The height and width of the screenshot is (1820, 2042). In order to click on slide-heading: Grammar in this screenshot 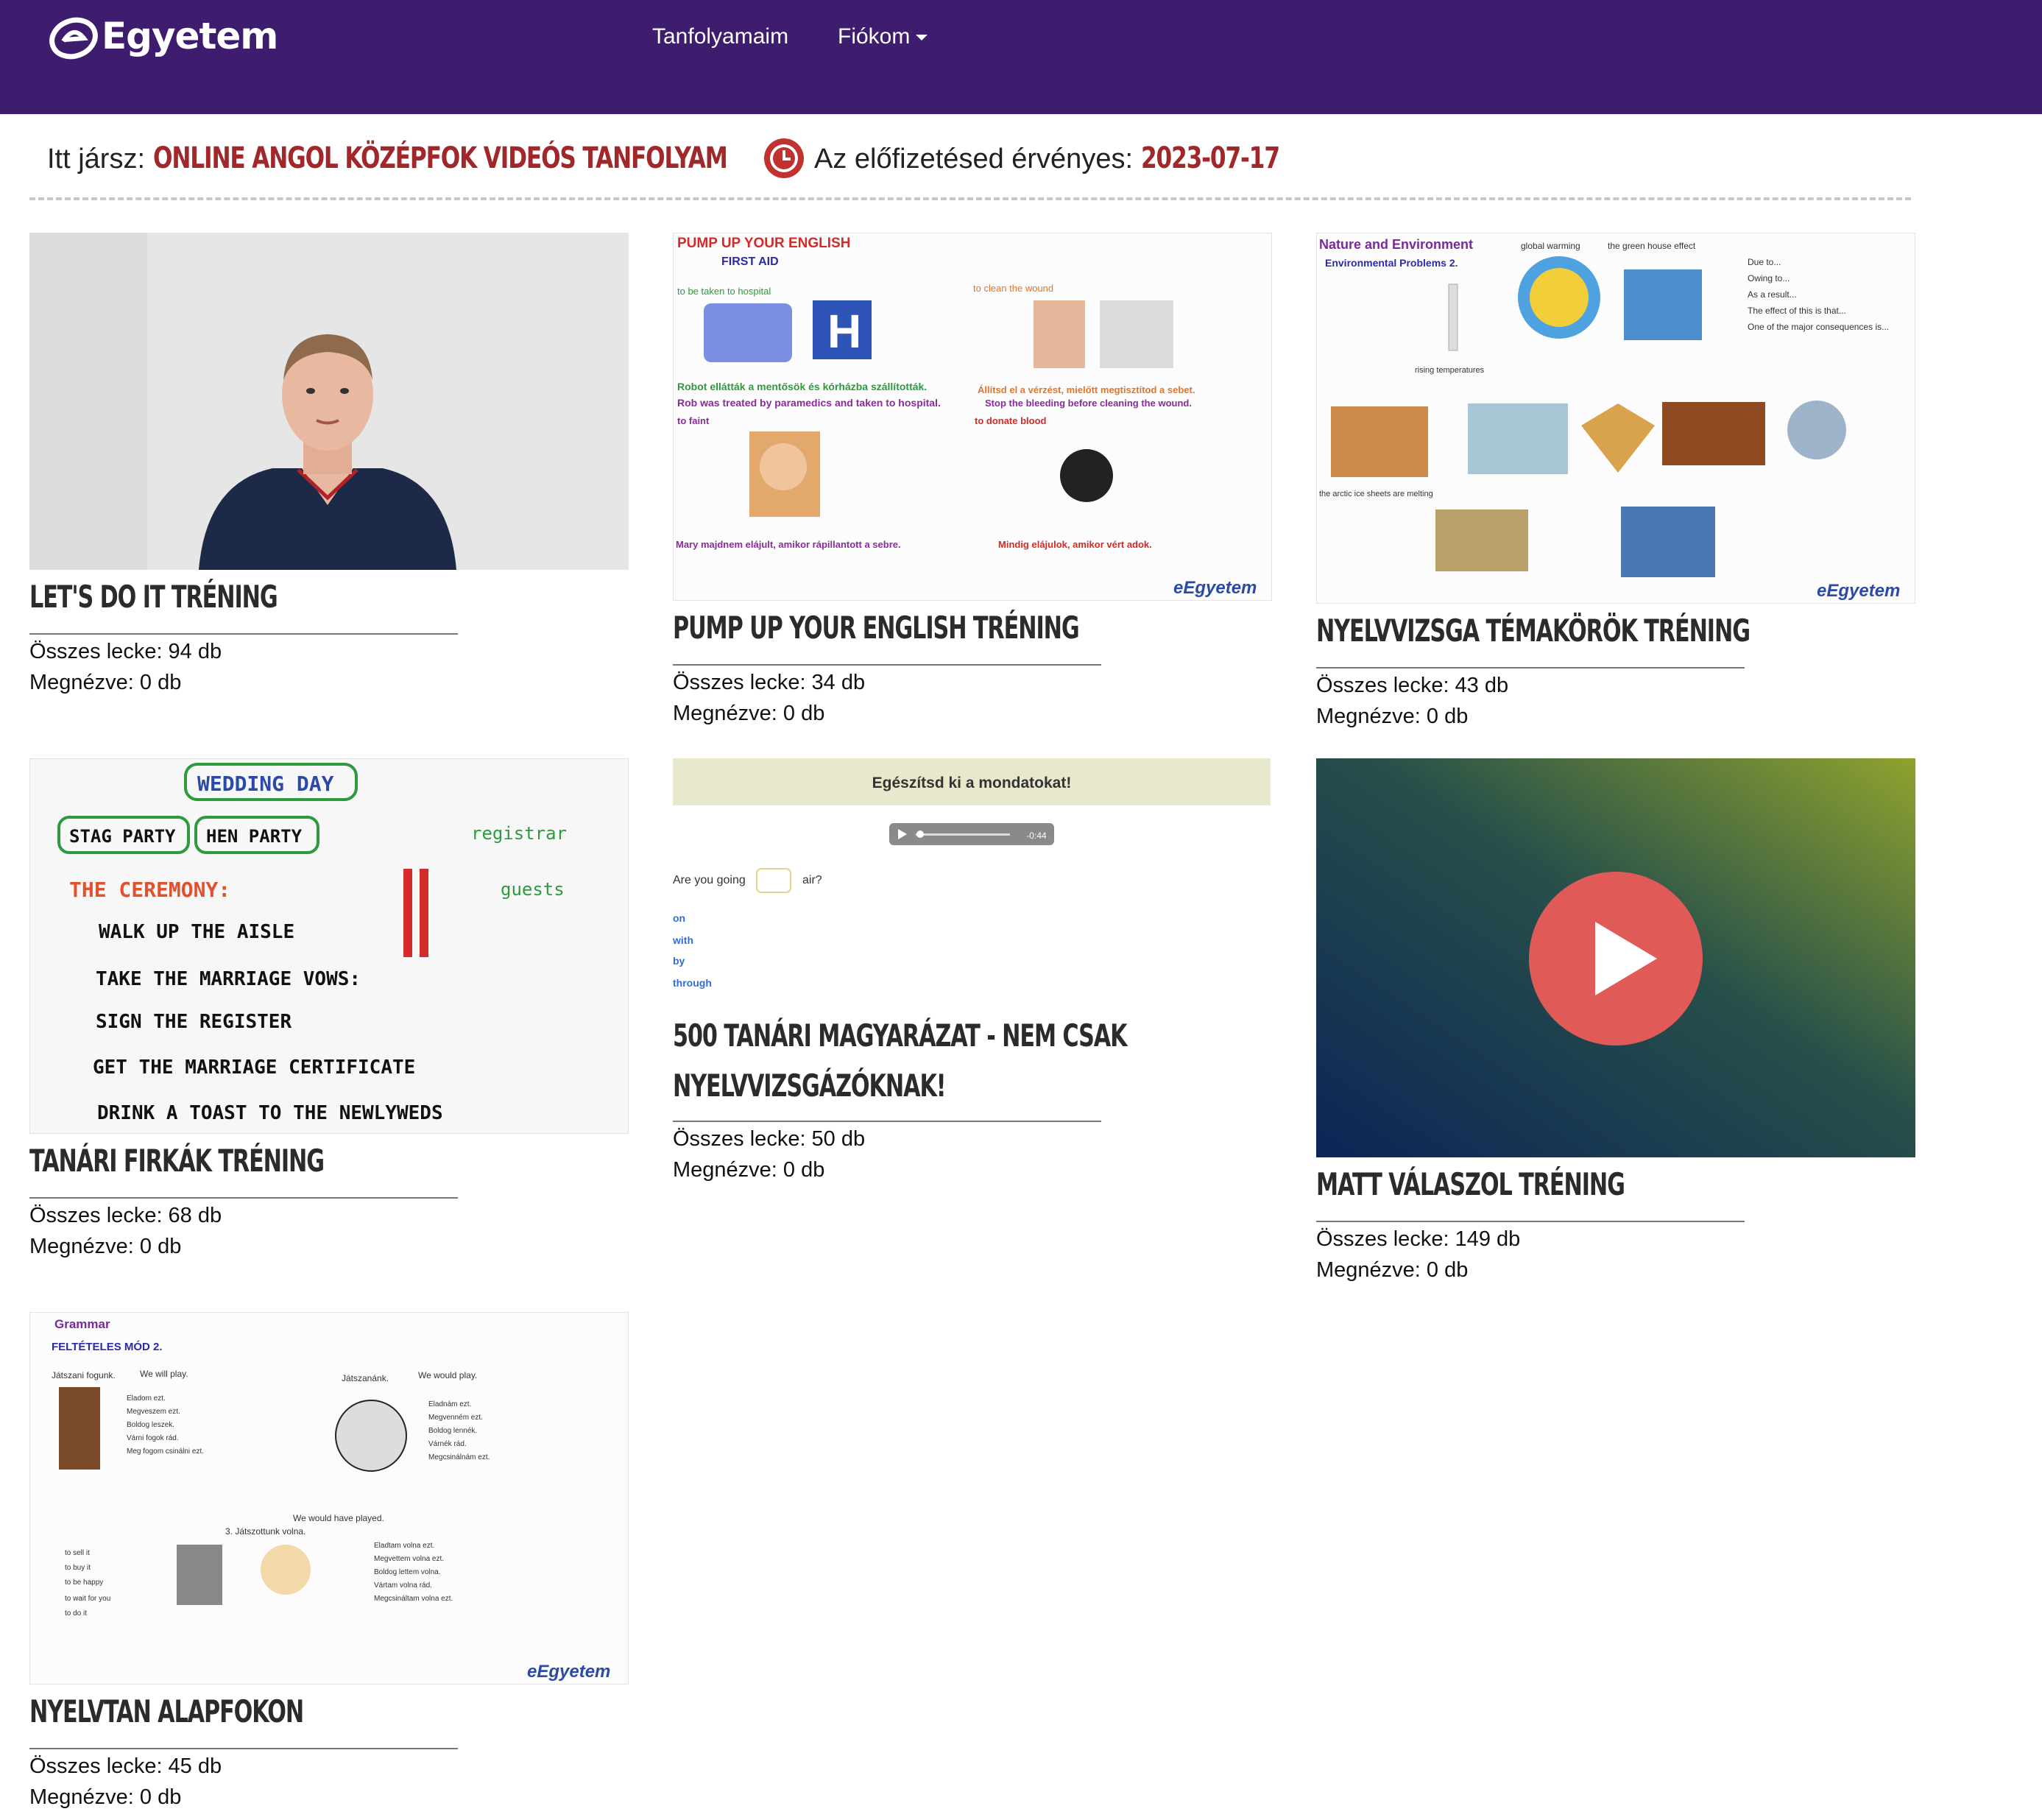, I will do `click(82, 1324)`.